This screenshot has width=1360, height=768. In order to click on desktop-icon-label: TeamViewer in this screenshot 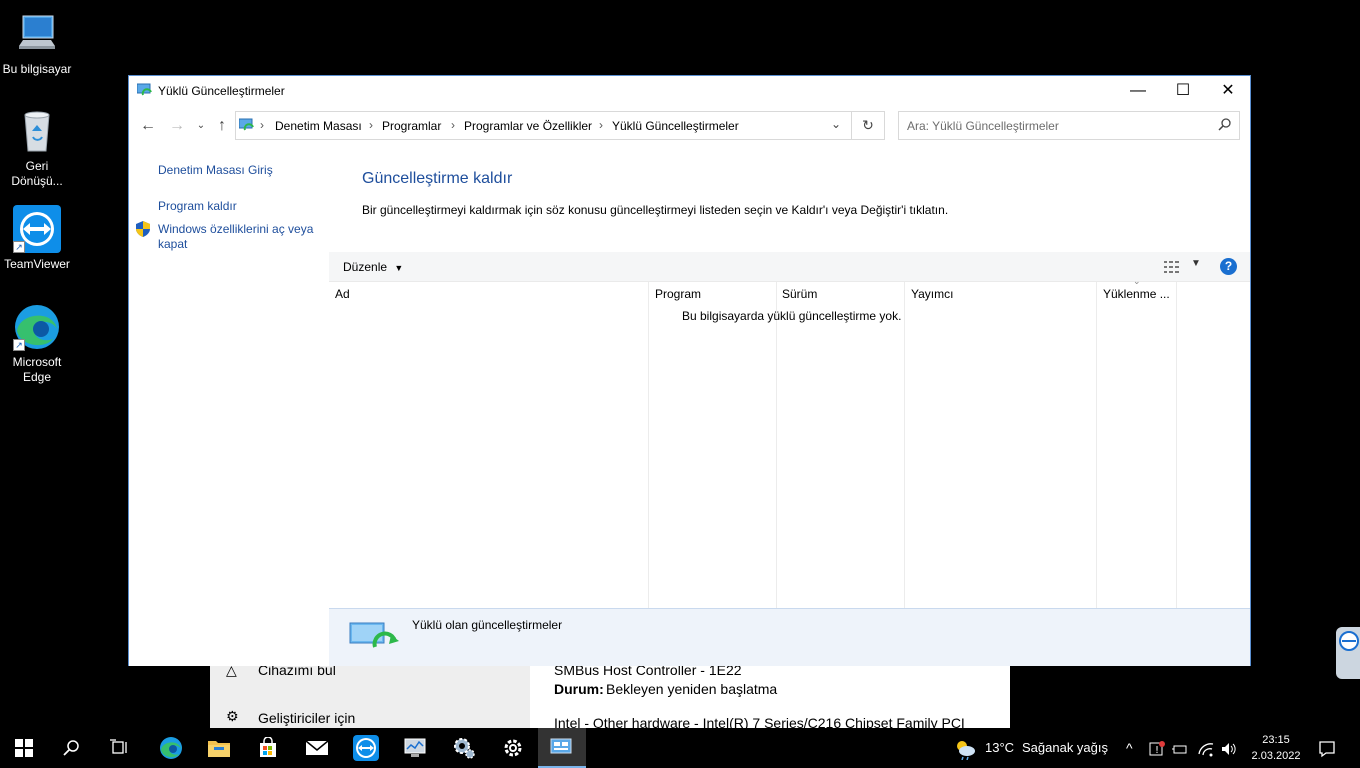, I will do `click(37, 264)`.